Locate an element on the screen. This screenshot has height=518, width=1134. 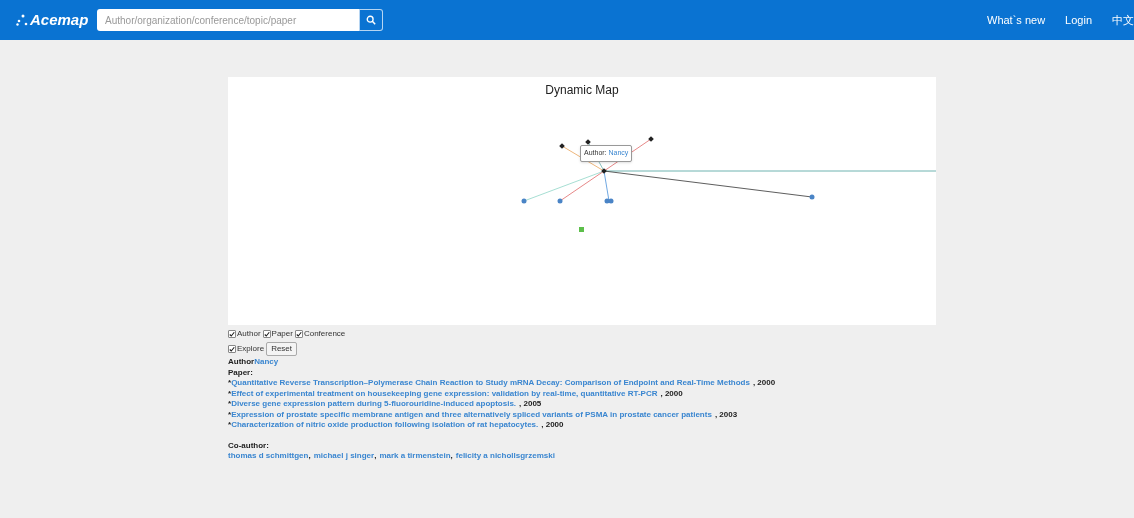
map-title: Dynamic Map is located at coordinates (582, 90).